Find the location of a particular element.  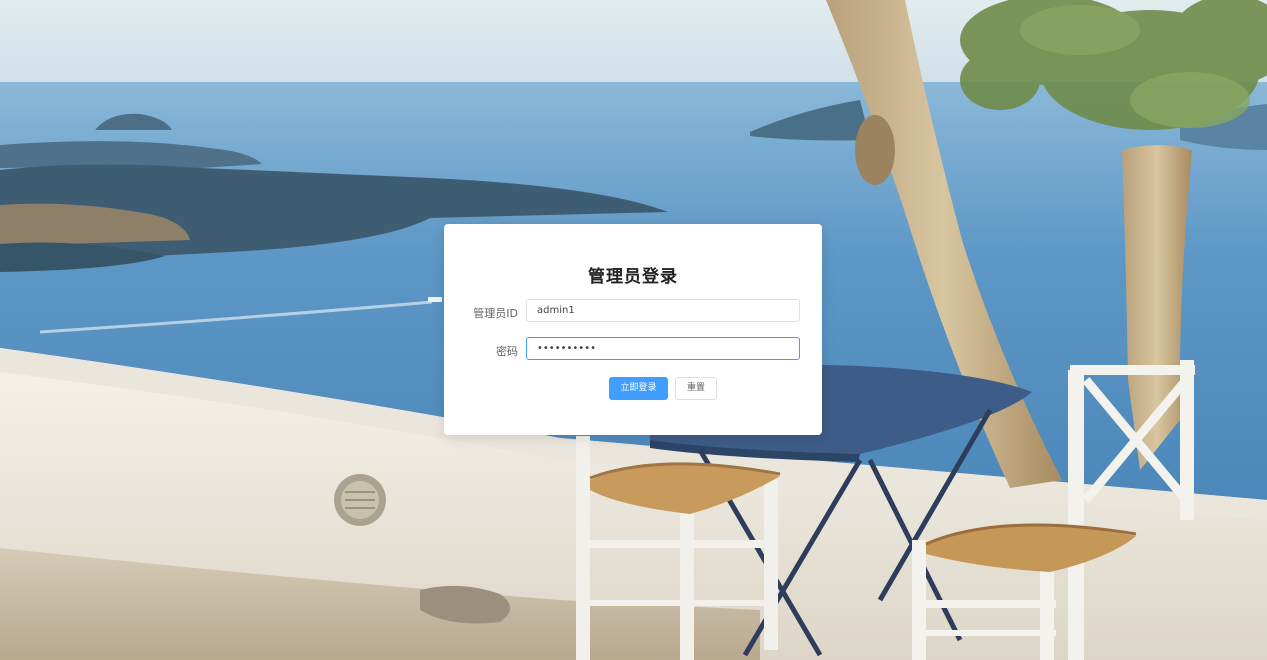

login-title: 管理员登录 is located at coordinates (633, 277).